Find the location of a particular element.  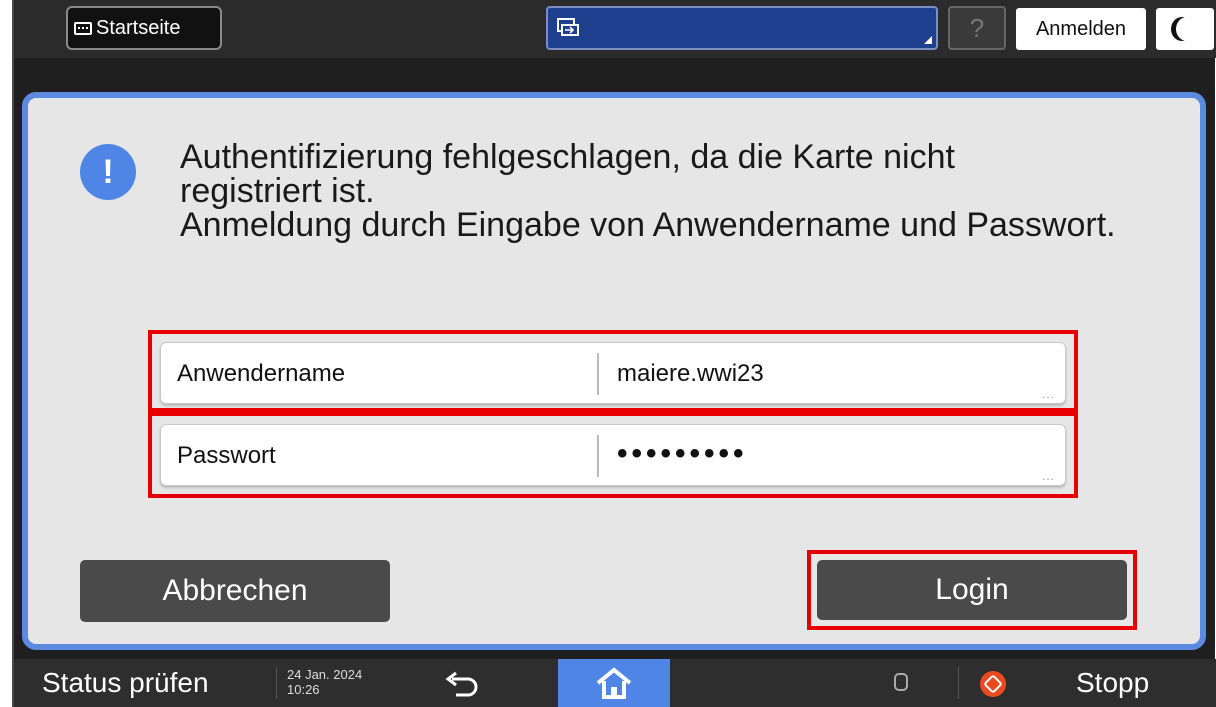

dropdown-corner-icon is located at coordinates (928, 40).